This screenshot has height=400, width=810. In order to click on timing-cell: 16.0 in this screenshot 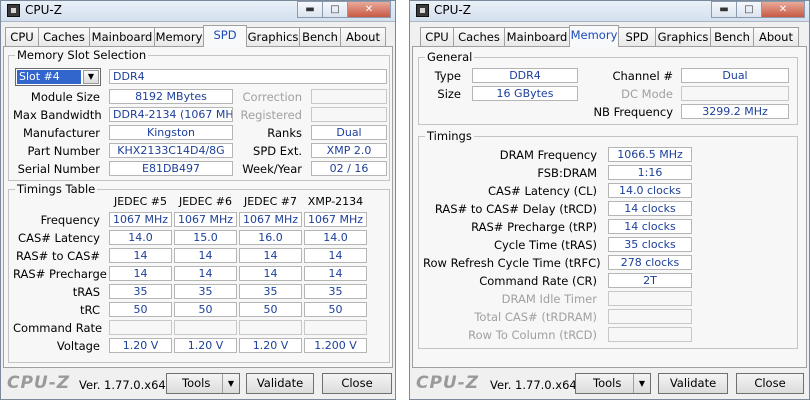, I will do `click(270, 237)`.